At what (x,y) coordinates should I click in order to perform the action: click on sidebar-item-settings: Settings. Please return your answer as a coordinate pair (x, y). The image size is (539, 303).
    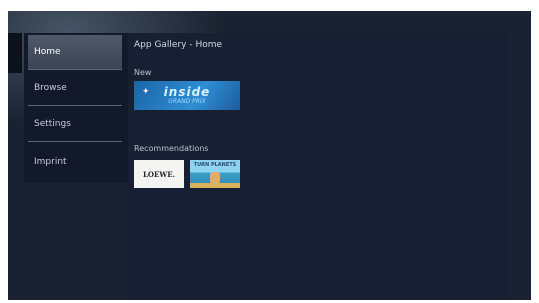
    Looking at the image, I should click on (75, 124).